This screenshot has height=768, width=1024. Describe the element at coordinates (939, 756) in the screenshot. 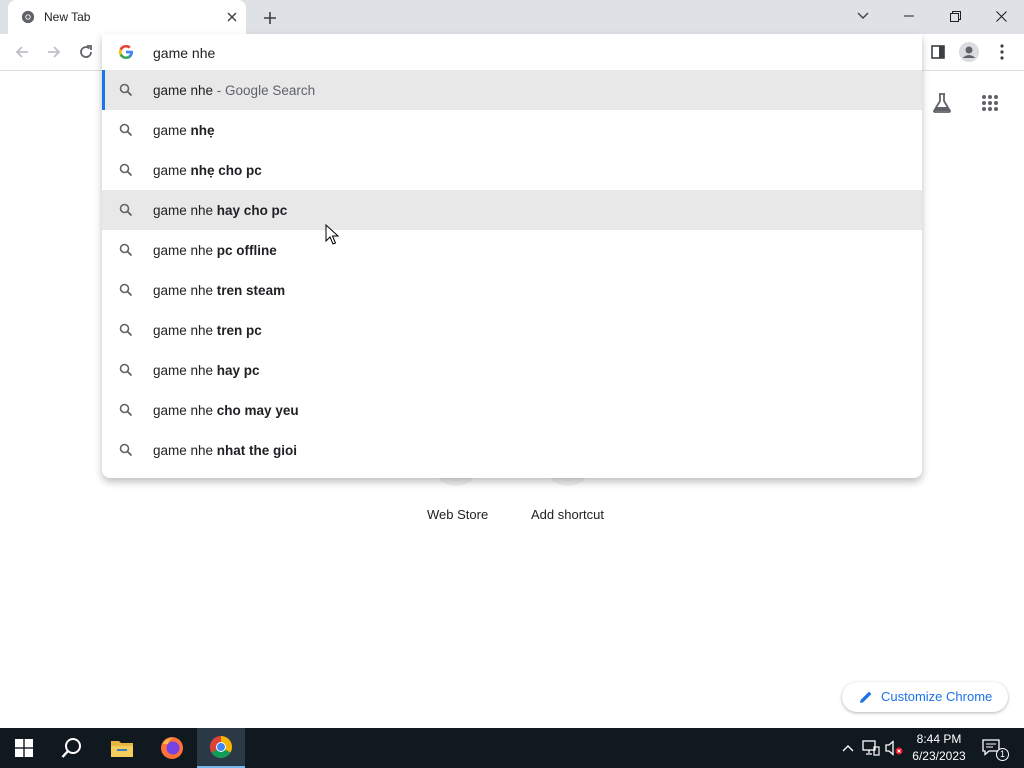

I see `clock-date: 6/23/2023` at that location.